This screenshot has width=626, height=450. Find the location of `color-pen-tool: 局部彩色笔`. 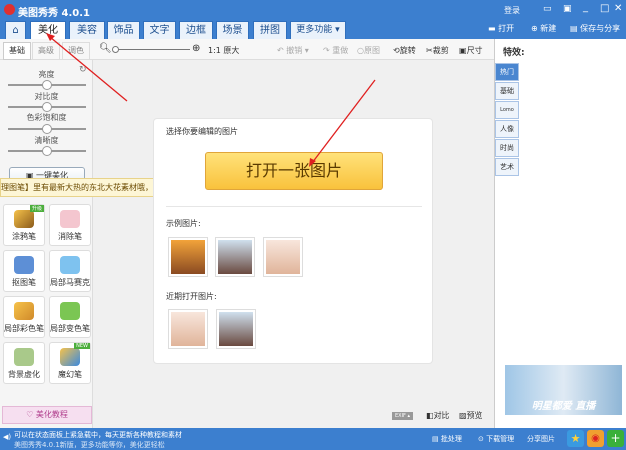

color-pen-tool: 局部彩色笔 is located at coordinates (24, 317).